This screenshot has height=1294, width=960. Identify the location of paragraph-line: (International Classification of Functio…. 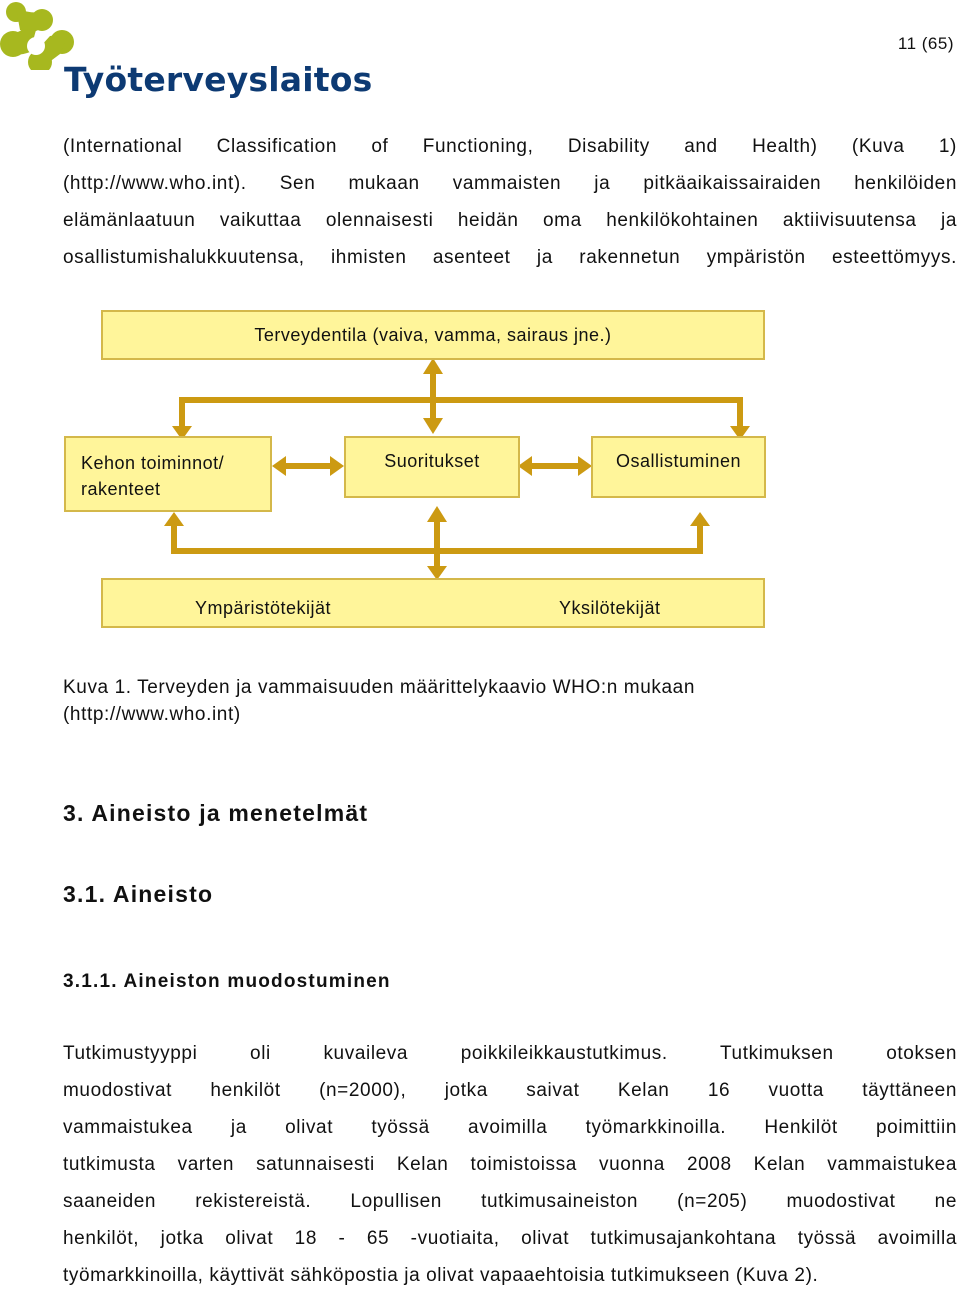
(510, 146).